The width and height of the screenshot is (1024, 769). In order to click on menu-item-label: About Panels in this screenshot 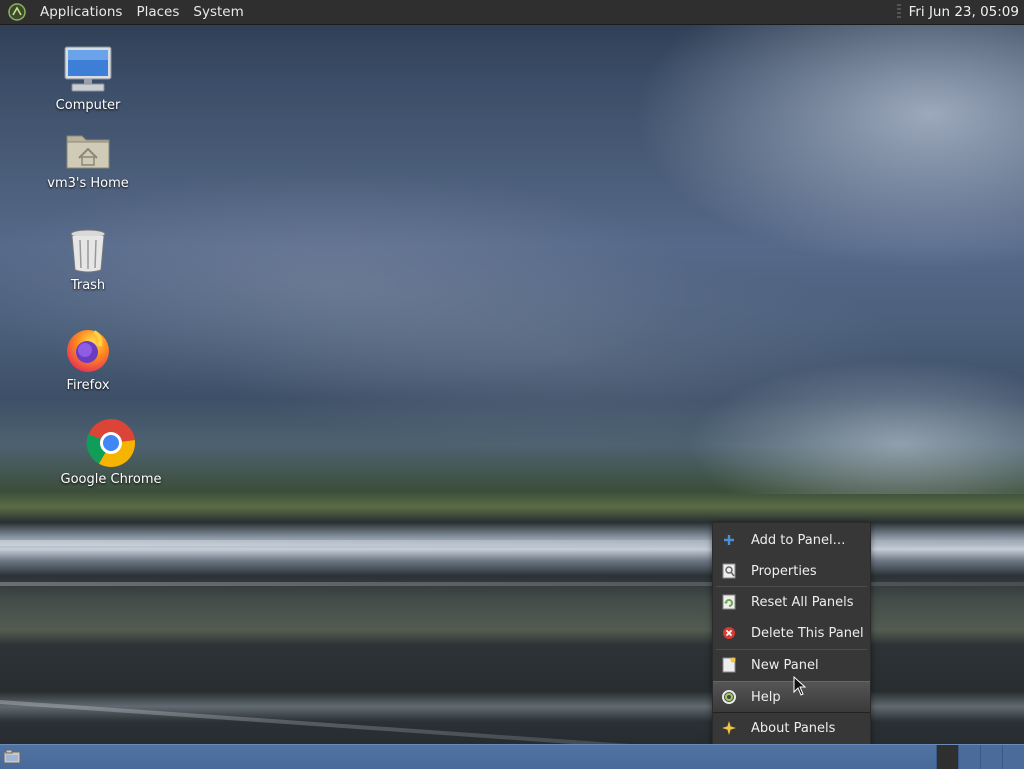, I will do `click(793, 728)`.